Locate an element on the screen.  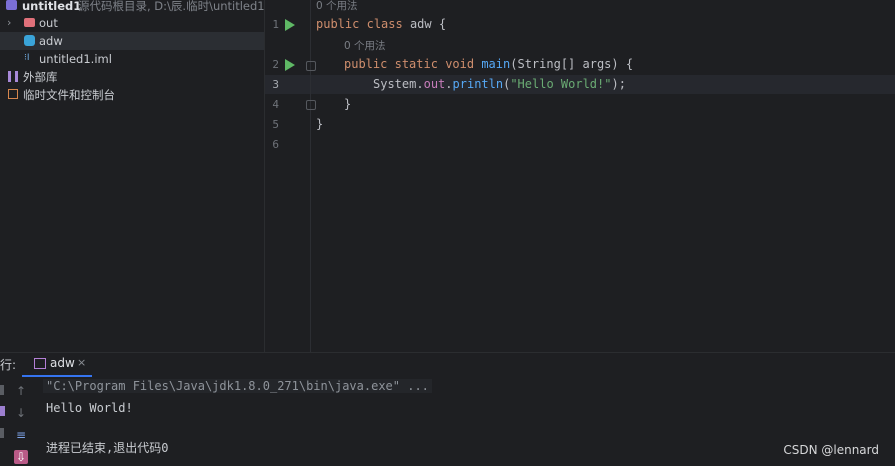
module-icon is located at coordinates (11, 5).